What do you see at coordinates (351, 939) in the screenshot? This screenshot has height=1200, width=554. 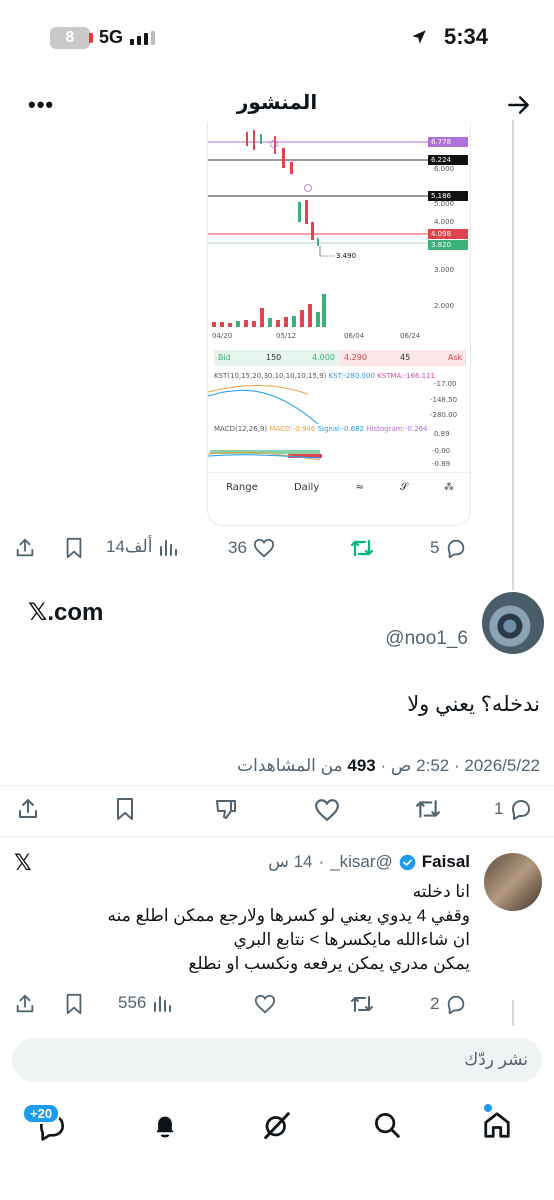 I see `reply-line: ان شاءالله مايكسرها > نتابع البري` at bounding box center [351, 939].